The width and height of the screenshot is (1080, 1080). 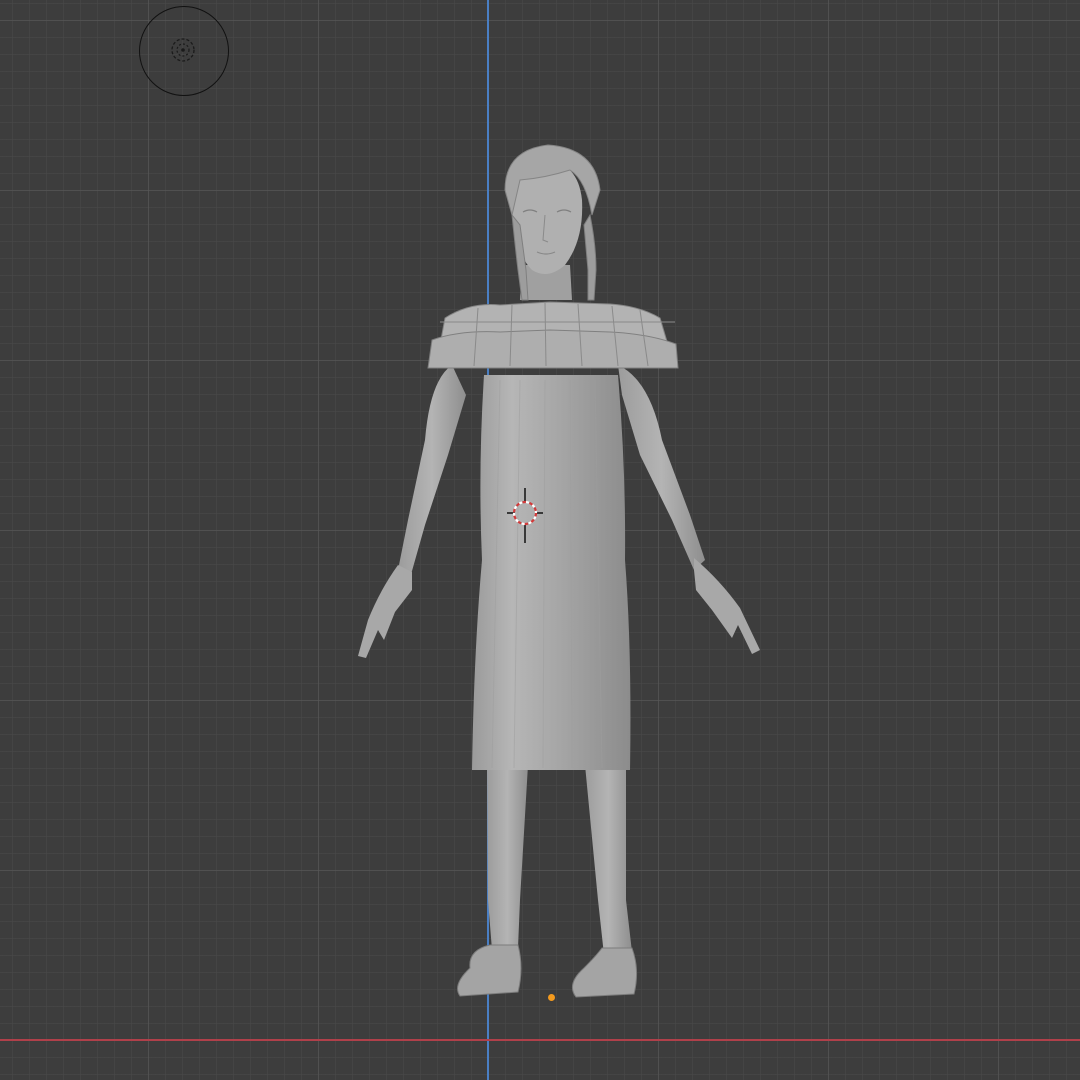 What do you see at coordinates (590, 257) in the screenshot?
I see `right-braid` at bounding box center [590, 257].